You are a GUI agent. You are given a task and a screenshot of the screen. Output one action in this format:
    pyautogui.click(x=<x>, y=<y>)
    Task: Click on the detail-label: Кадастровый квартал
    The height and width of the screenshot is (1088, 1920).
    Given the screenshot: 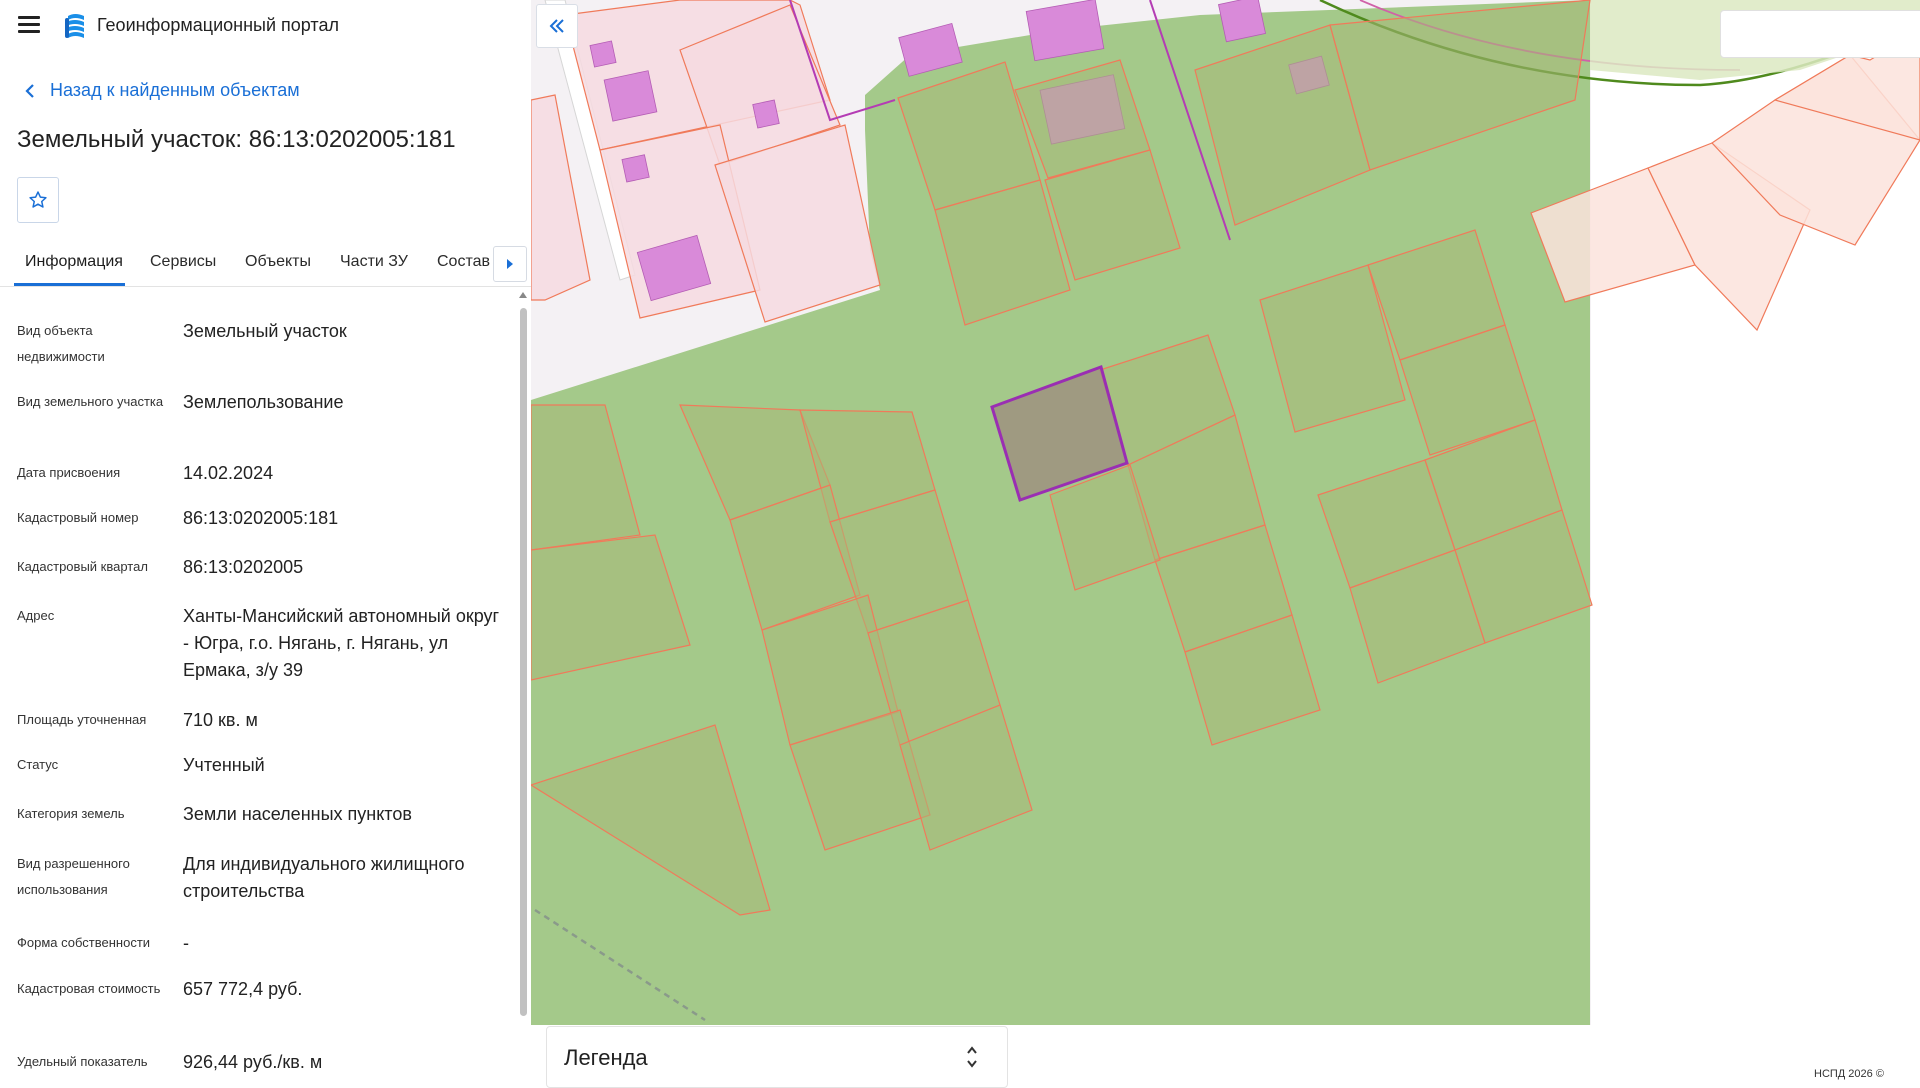 What is the action you would take?
    pyautogui.click(x=82, y=566)
    